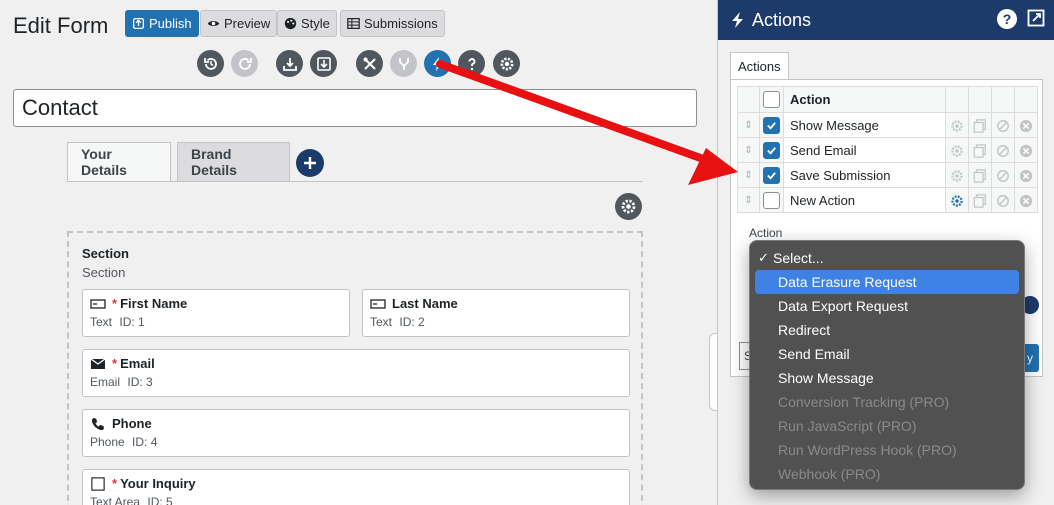 The width and height of the screenshot is (1054, 505). I want to click on palette-icon, so click(290, 23).